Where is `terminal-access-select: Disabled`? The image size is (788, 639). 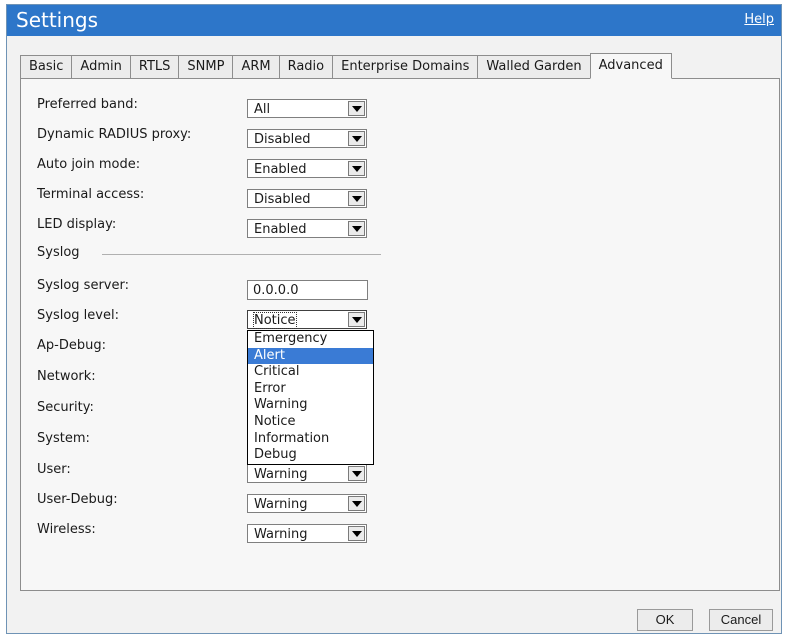
terminal-access-select: Disabled is located at coordinates (307, 198).